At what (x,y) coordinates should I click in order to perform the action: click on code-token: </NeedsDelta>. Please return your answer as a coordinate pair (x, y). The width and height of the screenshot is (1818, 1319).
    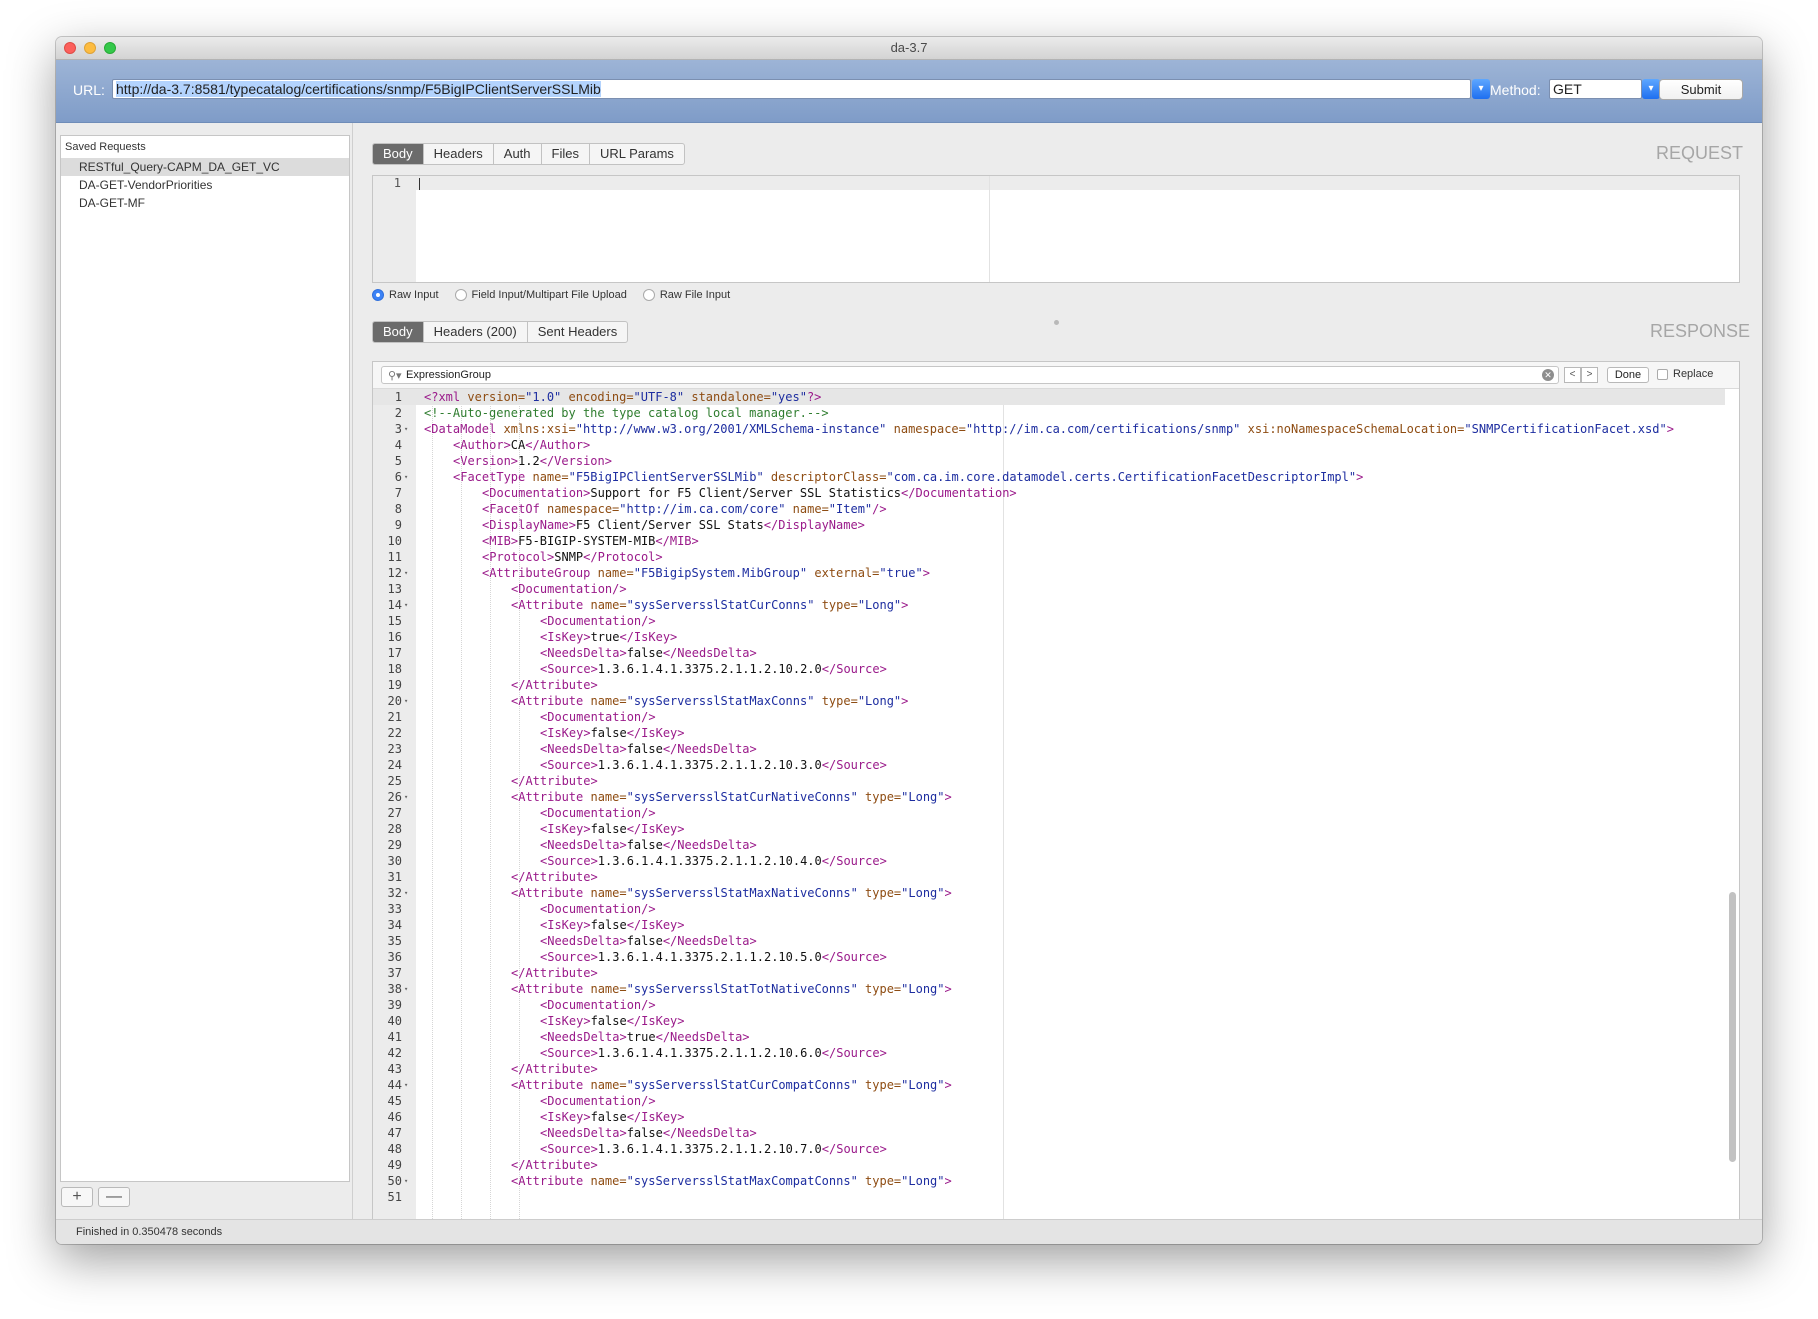
    Looking at the image, I should click on (709, 941).